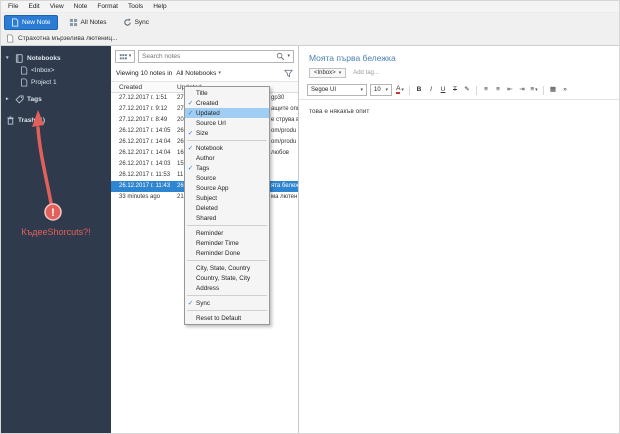  Describe the element at coordinates (227, 188) in the screenshot. I see `menu-item-source-app: Source App` at that location.